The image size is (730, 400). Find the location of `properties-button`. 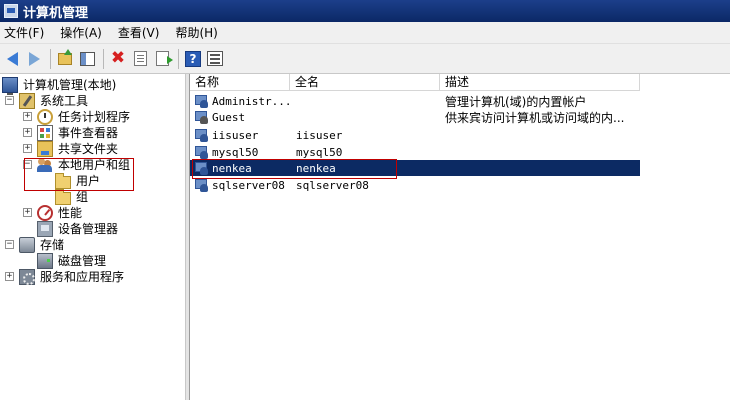

properties-button is located at coordinates (140, 59).